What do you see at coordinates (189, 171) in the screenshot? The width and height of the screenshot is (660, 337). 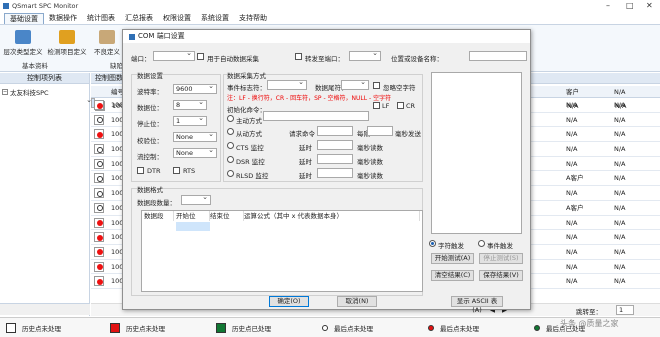 I see `rts-label: RTS` at bounding box center [189, 171].